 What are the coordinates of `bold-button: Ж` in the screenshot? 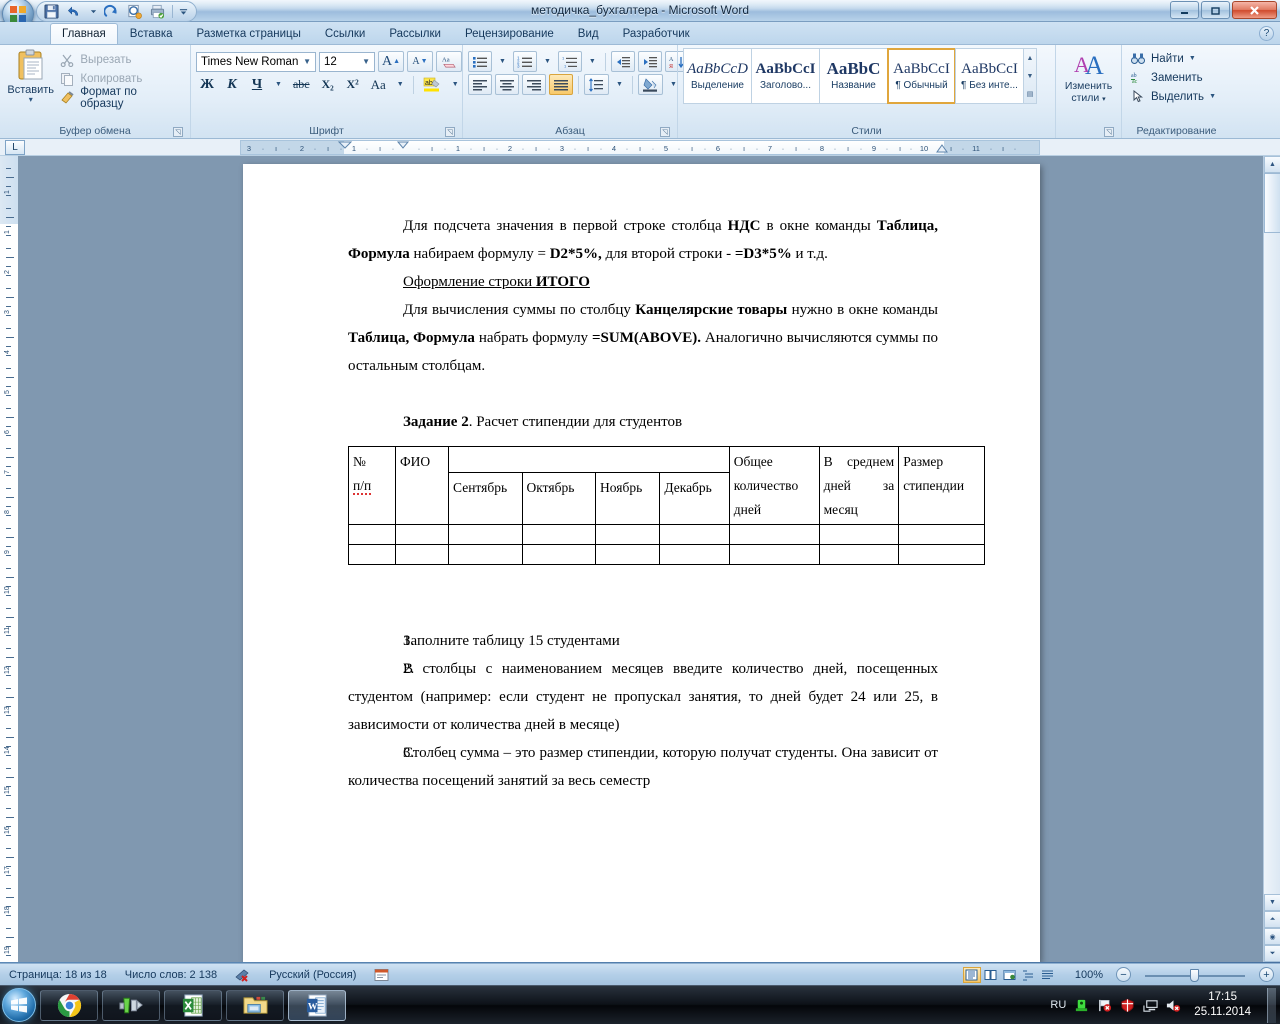 It's located at (207, 84).